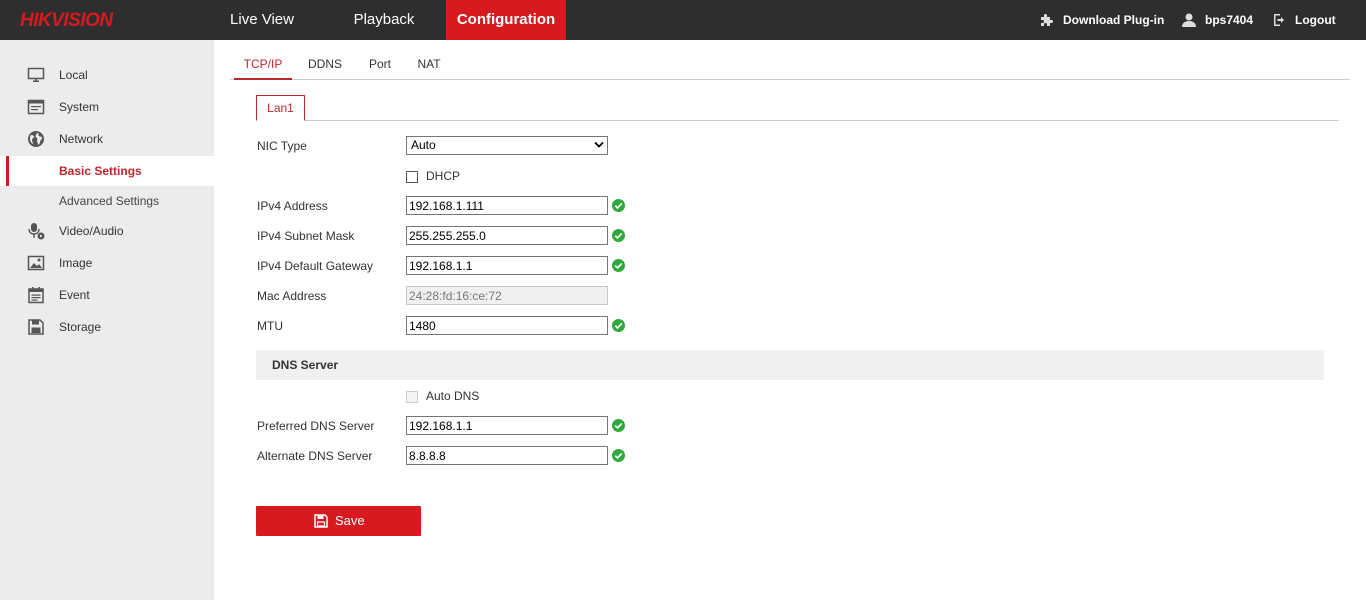  What do you see at coordinates (321, 521) in the screenshot?
I see `floppy-disk-icon` at bounding box center [321, 521].